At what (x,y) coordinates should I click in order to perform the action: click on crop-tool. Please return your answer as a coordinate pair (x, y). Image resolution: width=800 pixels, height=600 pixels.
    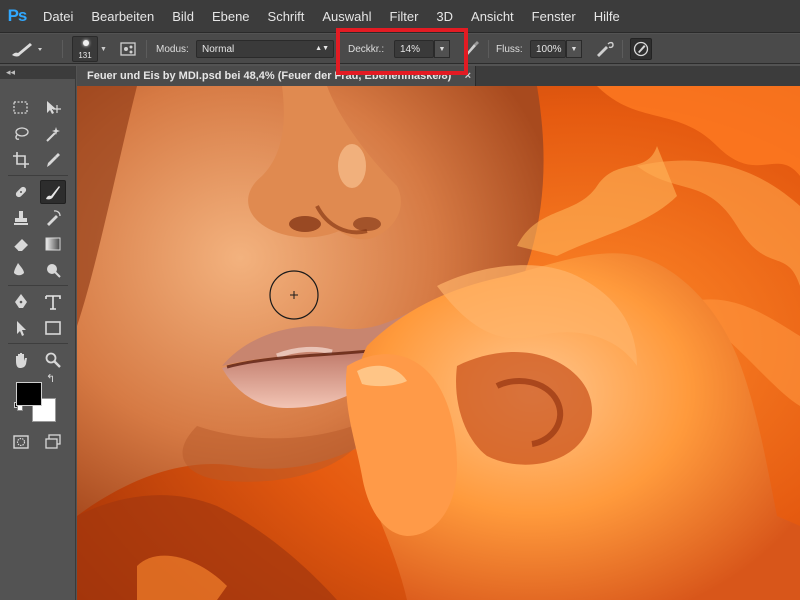
    Looking at the image, I should click on (21, 160).